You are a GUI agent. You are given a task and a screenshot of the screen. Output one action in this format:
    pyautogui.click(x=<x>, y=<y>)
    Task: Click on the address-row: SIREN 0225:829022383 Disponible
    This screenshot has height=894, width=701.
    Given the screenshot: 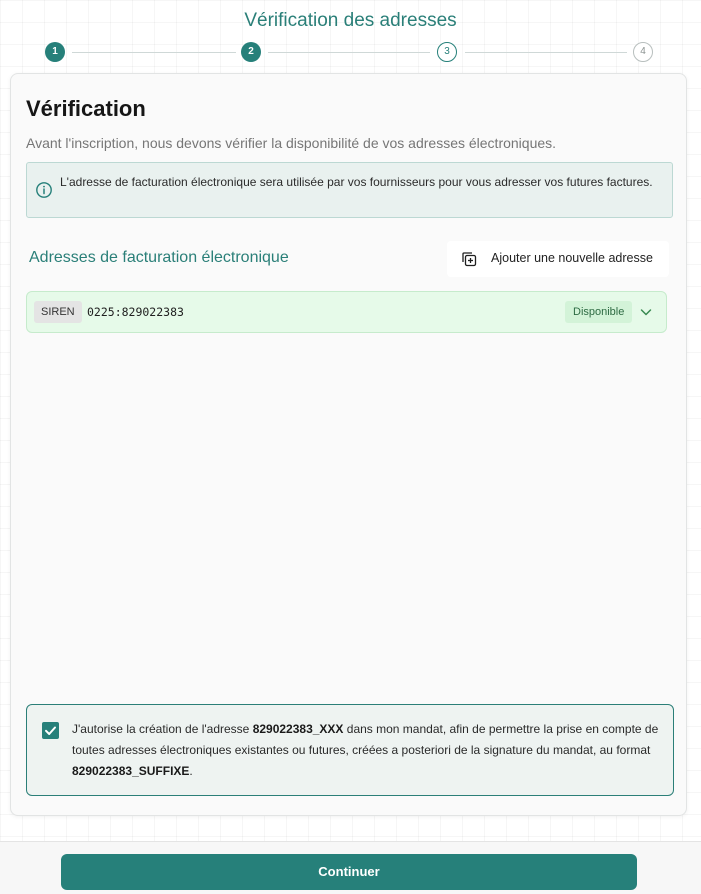 What is the action you would take?
    pyautogui.click(x=346, y=312)
    